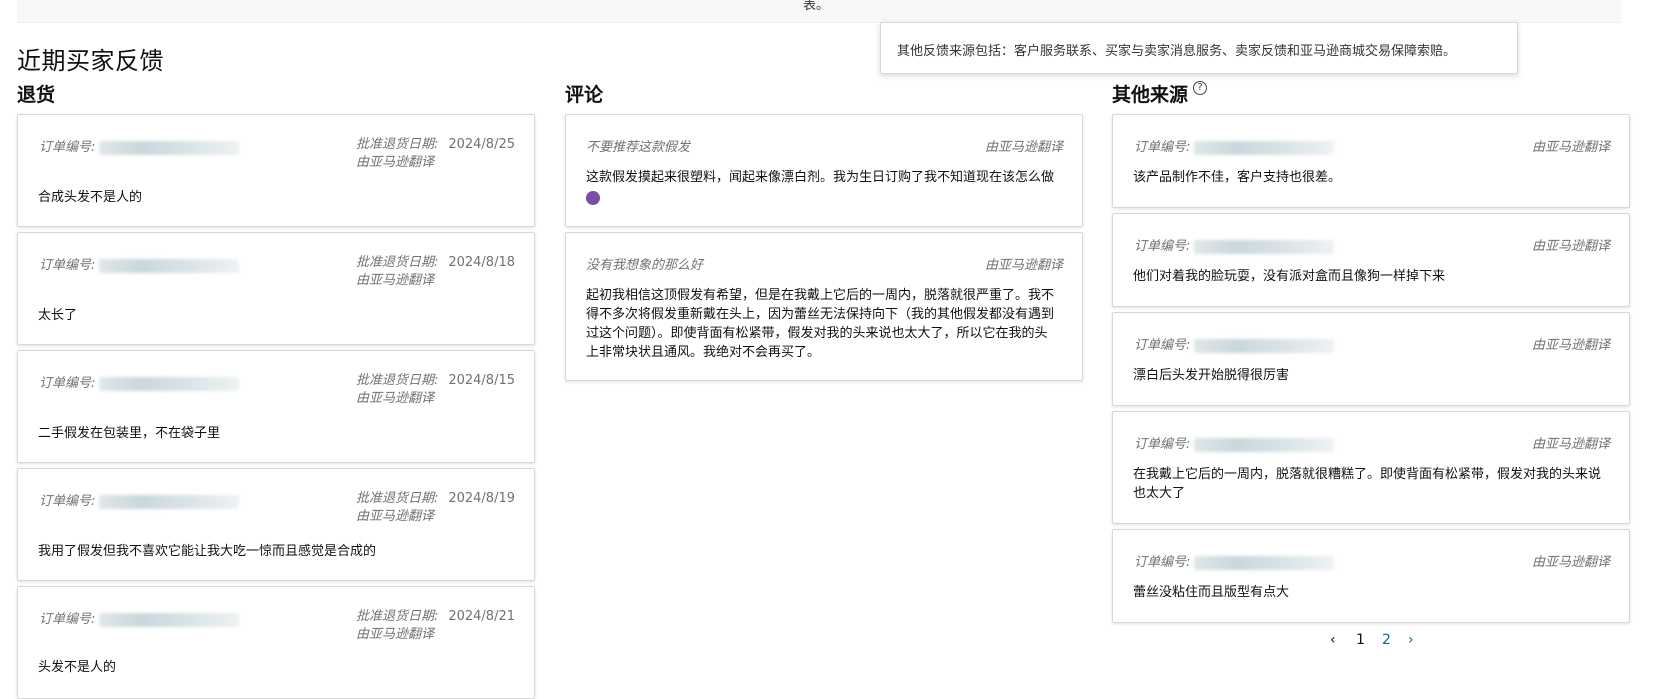 The width and height of the screenshot is (1667, 699). Describe the element at coordinates (1371, 576) in the screenshot. I see `other-feedback-card: 订单编号: 由亚马逊翻译 蕾丝没粘住而且版型有点大` at that location.